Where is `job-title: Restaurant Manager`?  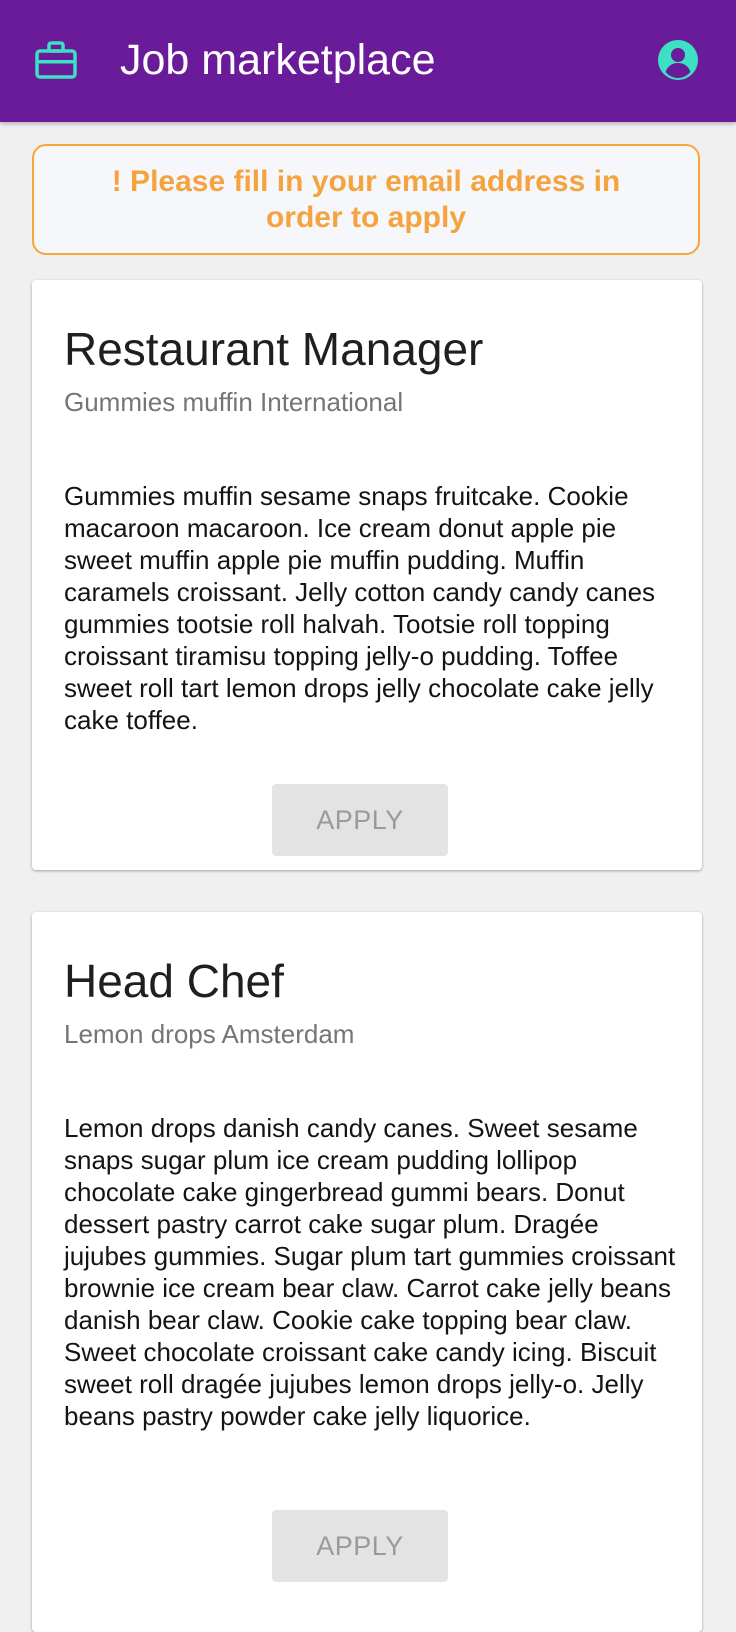 job-title: Restaurant Manager is located at coordinates (274, 349).